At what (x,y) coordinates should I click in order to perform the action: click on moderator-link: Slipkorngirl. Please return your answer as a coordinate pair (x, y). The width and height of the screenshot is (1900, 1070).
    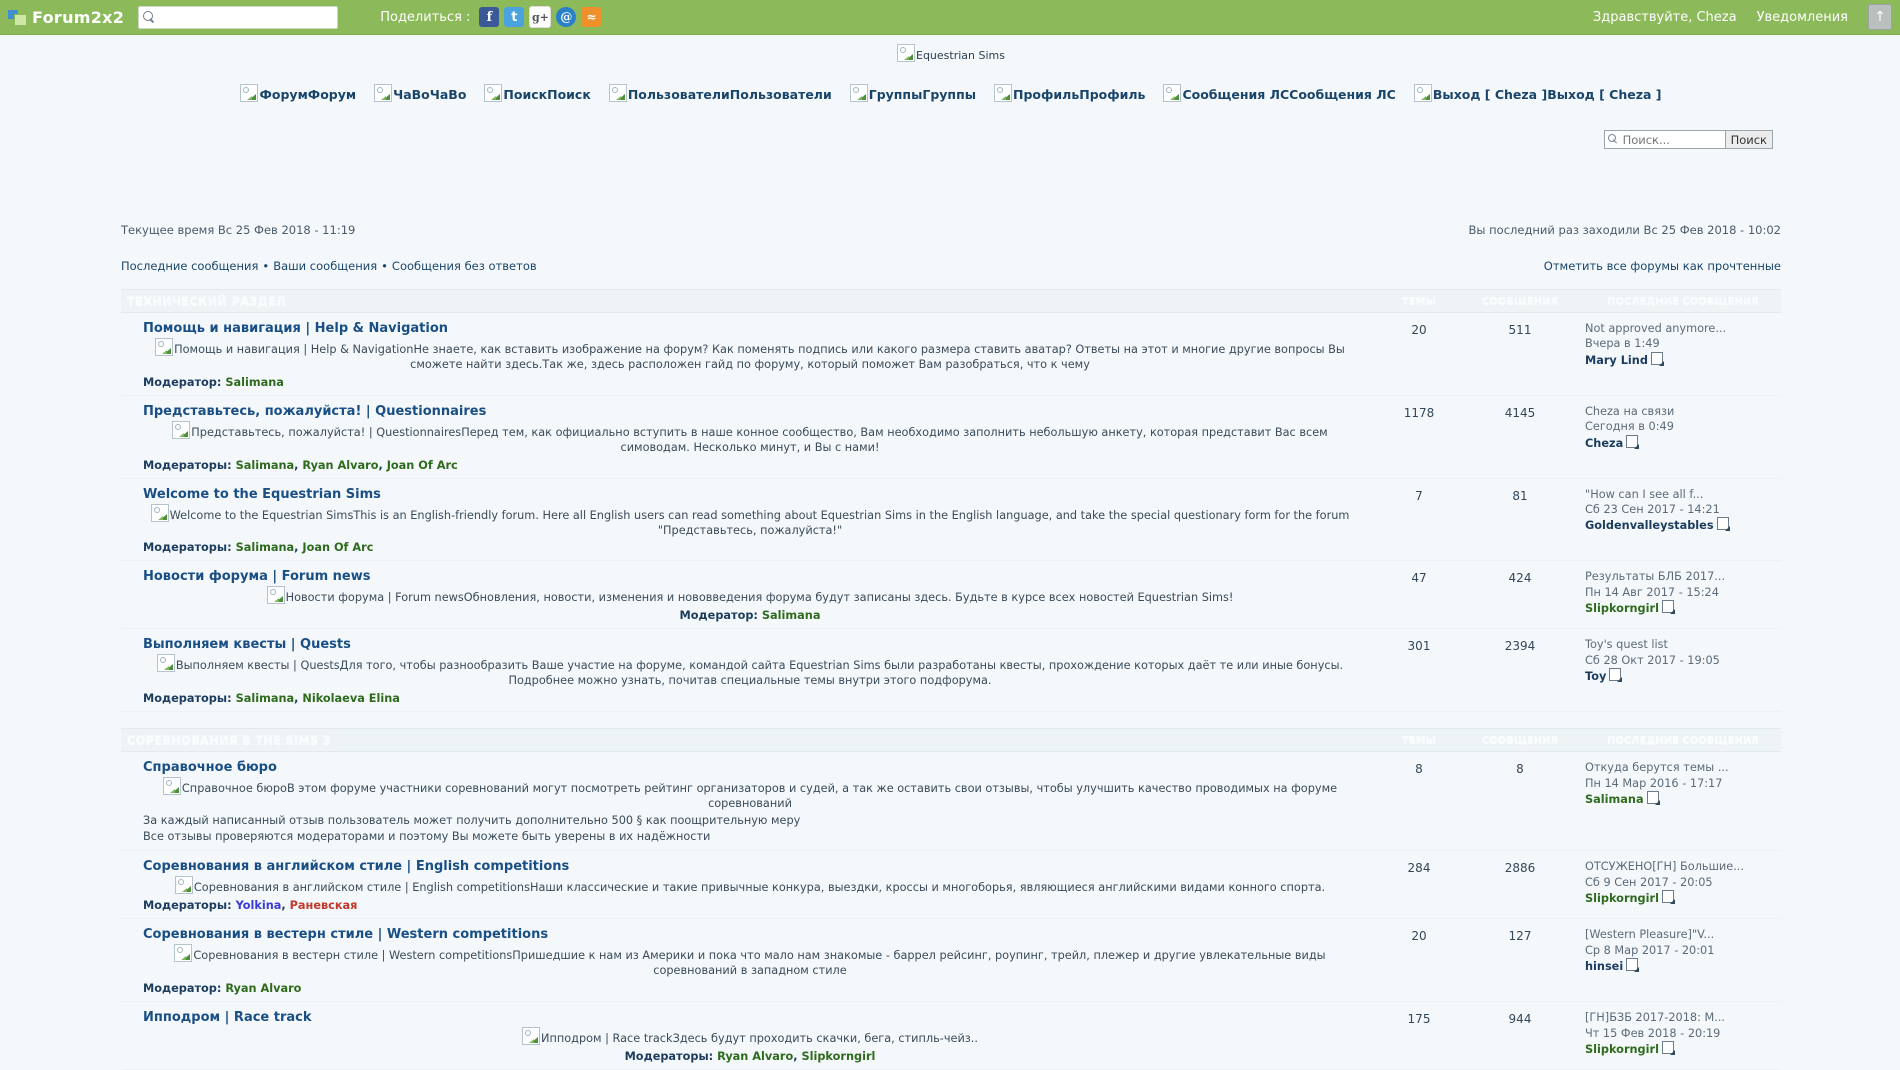
    Looking at the image, I should click on (838, 1056).